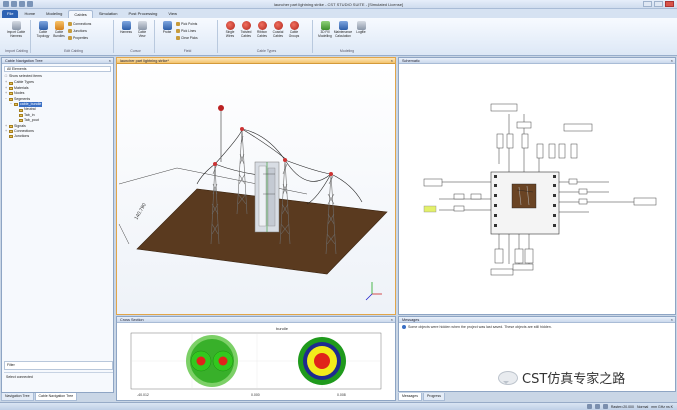 The image size is (677, 410). What do you see at coordinates (172, 14) in the screenshot?
I see `tab-view: View` at bounding box center [172, 14].